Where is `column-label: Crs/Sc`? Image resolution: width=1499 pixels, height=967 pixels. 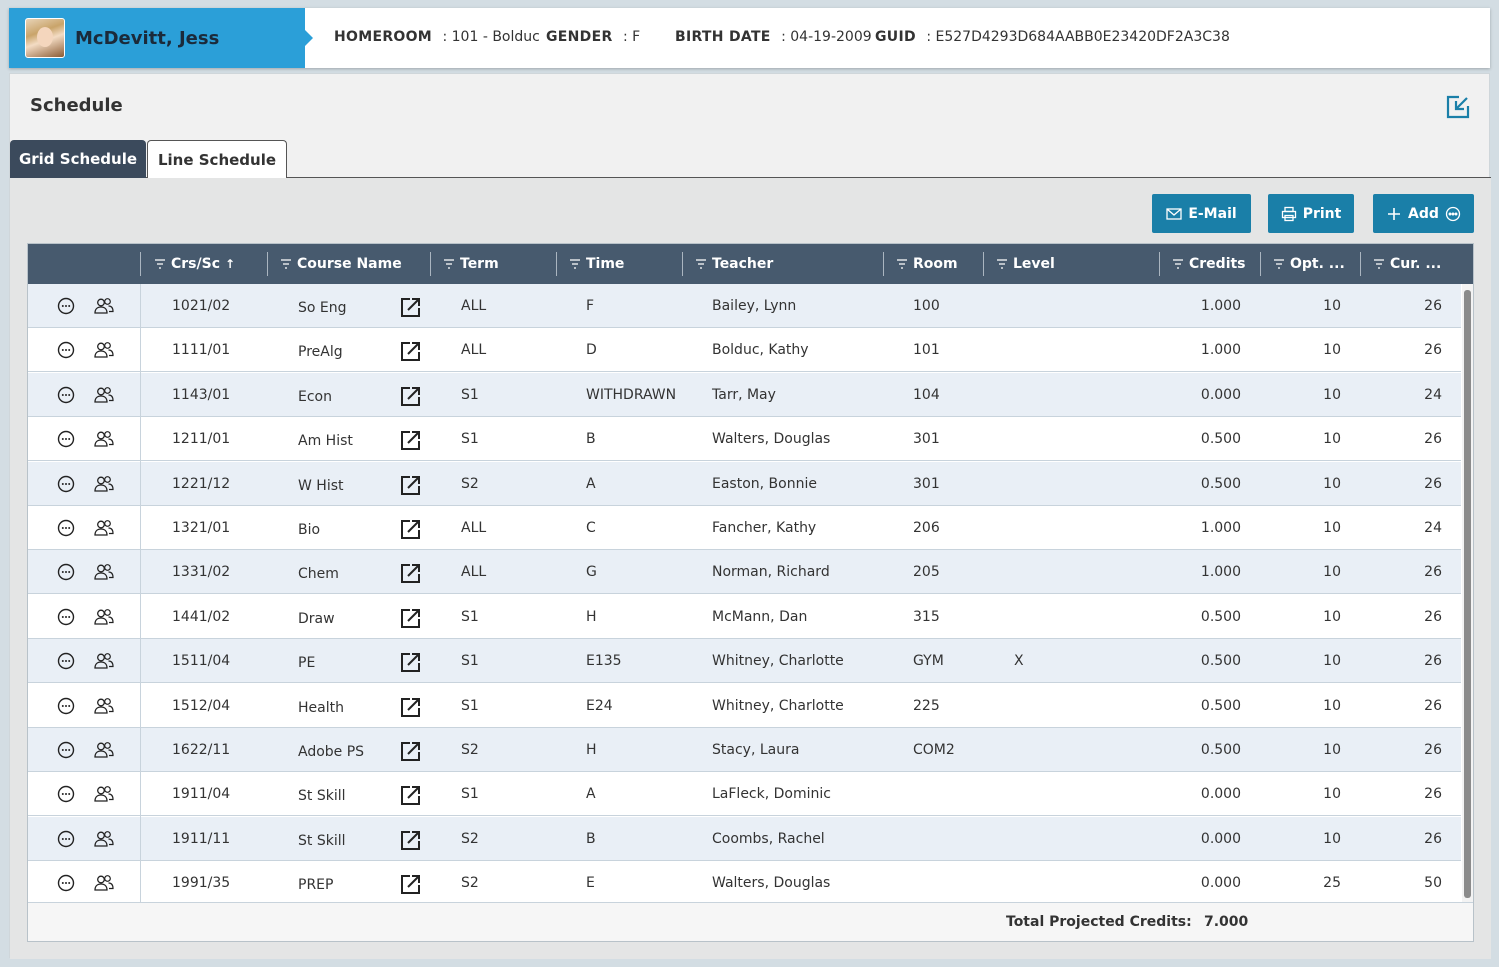 column-label: Crs/Sc is located at coordinates (196, 264).